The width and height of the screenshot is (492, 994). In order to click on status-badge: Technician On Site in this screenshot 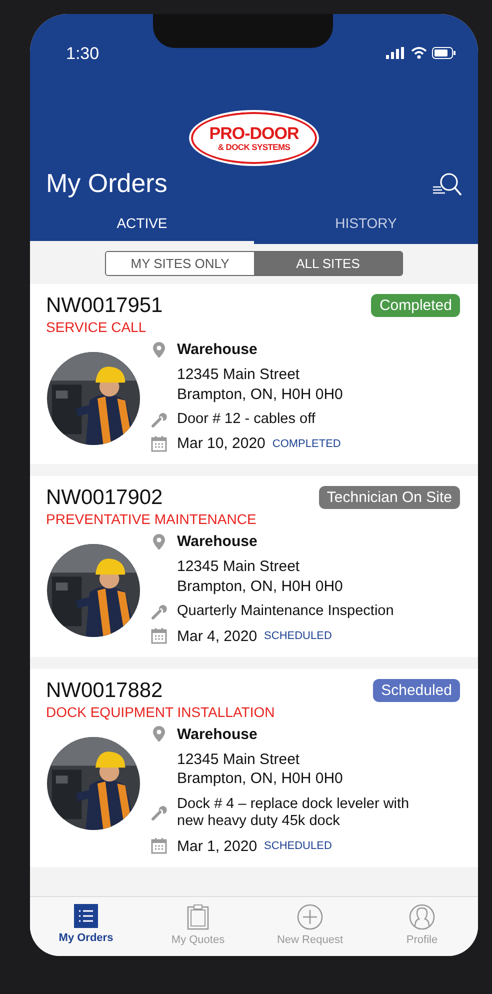, I will do `click(389, 498)`.